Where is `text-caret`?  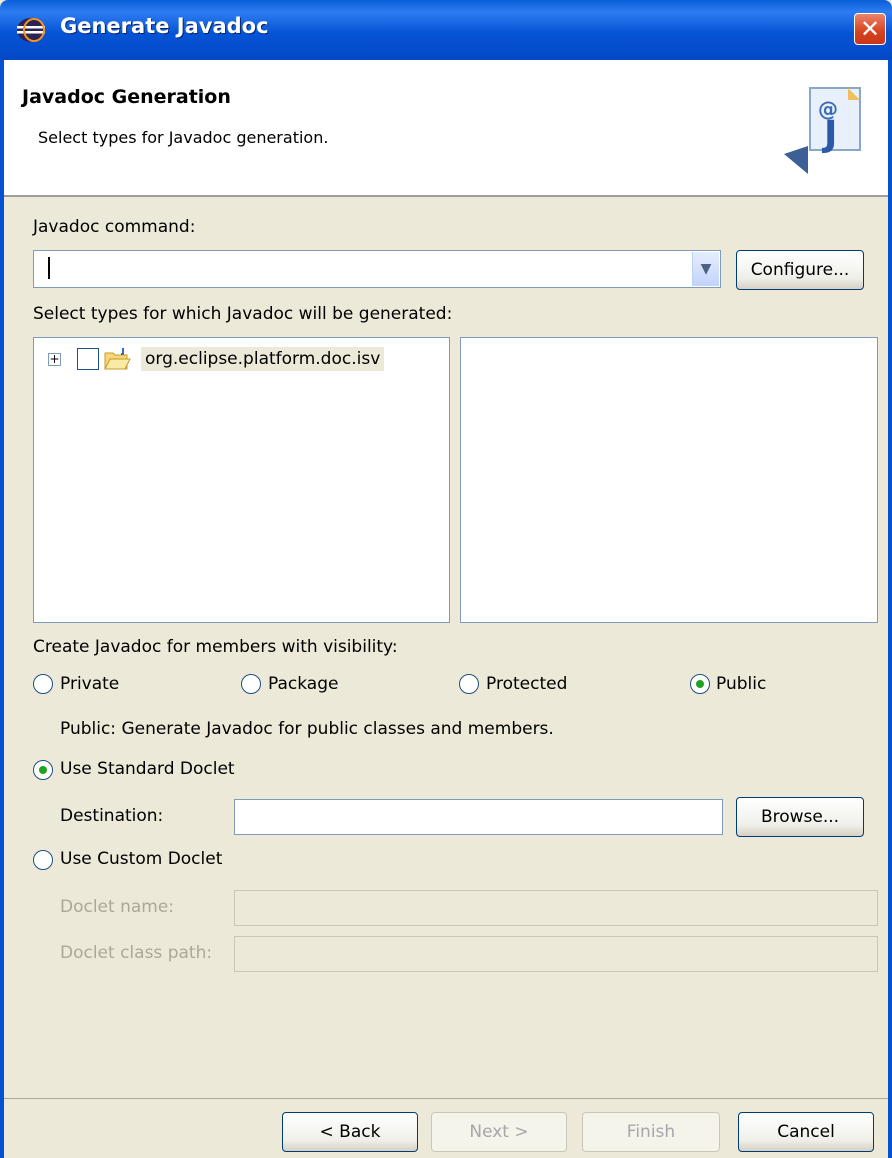 text-caret is located at coordinates (49, 268).